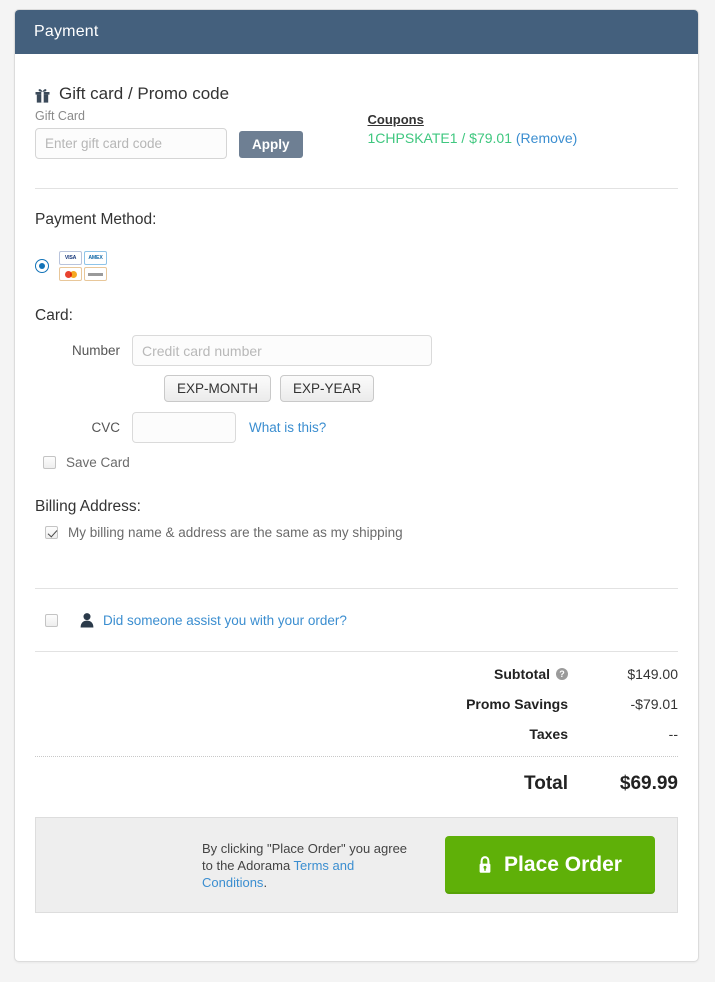 This screenshot has width=715, height=982. Describe the element at coordinates (98, 462) in the screenshot. I see `save-card-label: Save Card` at that location.